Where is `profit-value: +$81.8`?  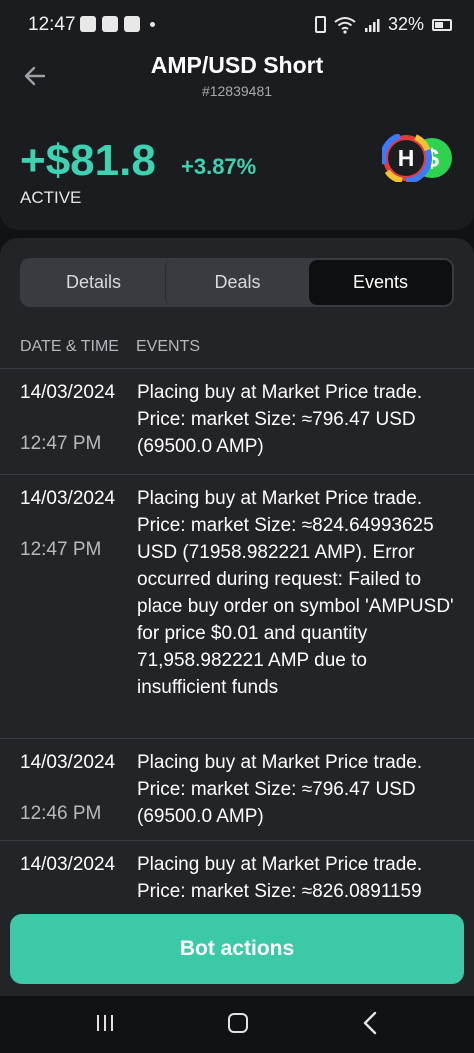
profit-value: +$81.8 is located at coordinates (88, 160).